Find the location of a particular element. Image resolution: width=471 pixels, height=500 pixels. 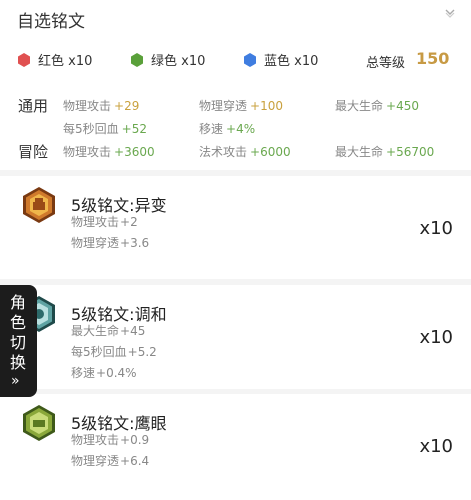

stat-value: +29 is located at coordinates (127, 106).